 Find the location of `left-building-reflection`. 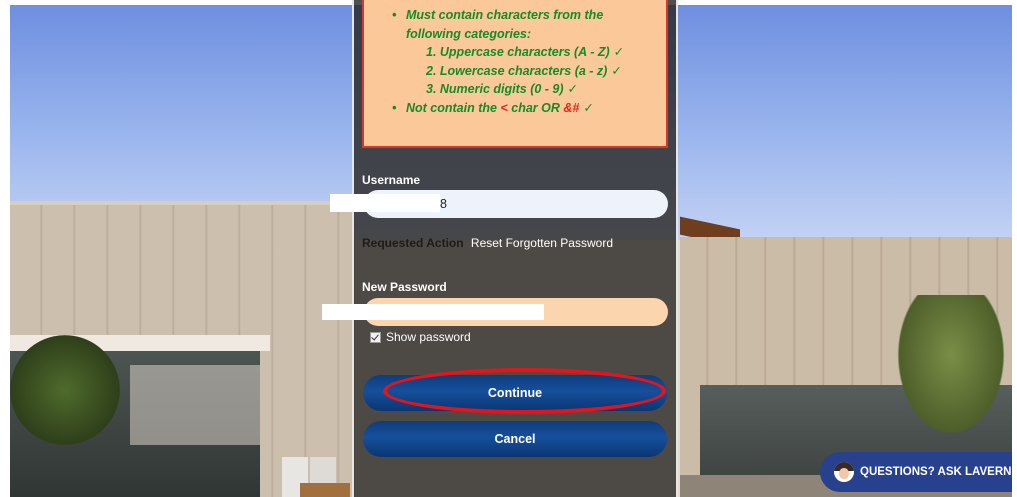

left-building-reflection is located at coordinates (195, 405).